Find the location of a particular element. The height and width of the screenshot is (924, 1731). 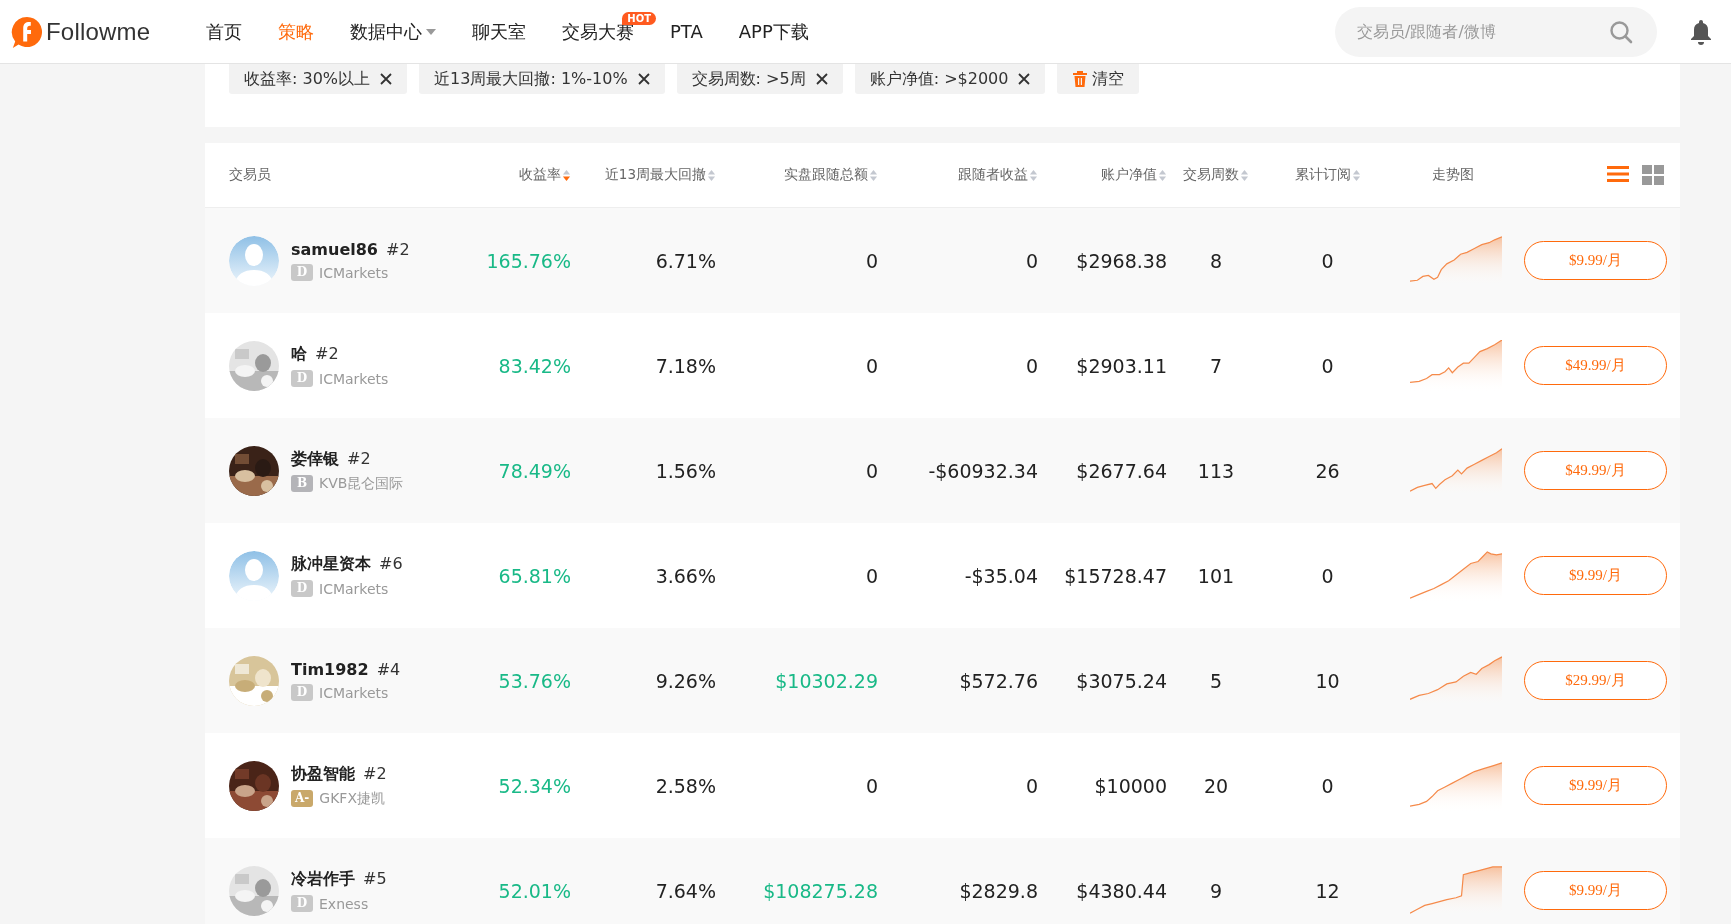

table-cell: 7 is located at coordinates (1216, 365).